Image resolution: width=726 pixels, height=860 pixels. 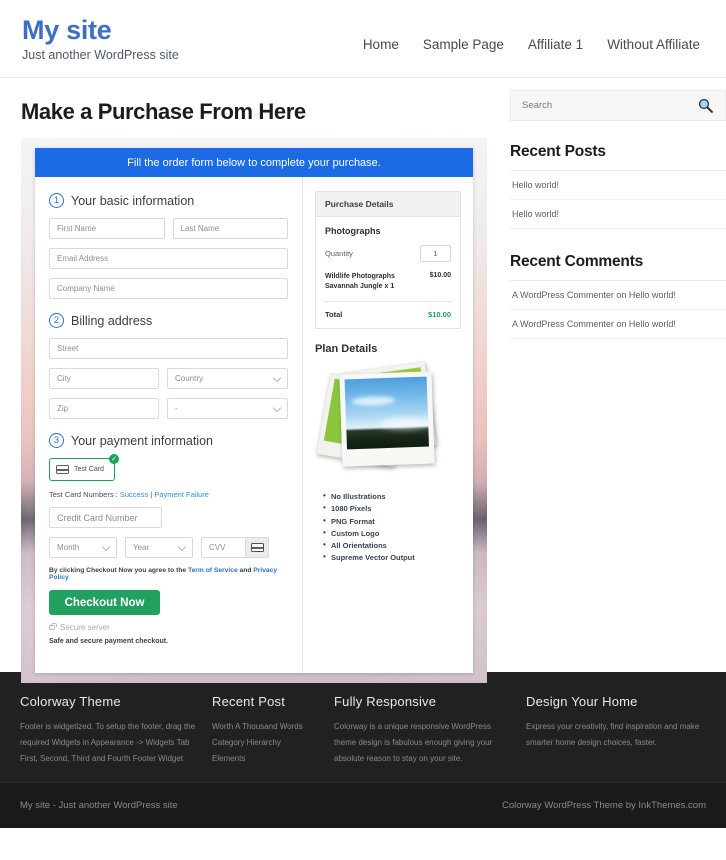 I want to click on email-input: Email Address, so click(x=168, y=258).